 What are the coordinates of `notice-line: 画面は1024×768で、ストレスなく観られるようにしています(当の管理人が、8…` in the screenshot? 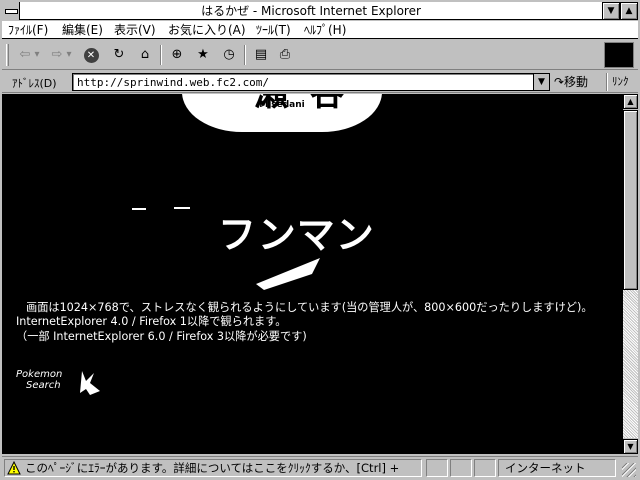 It's located at (309, 307).